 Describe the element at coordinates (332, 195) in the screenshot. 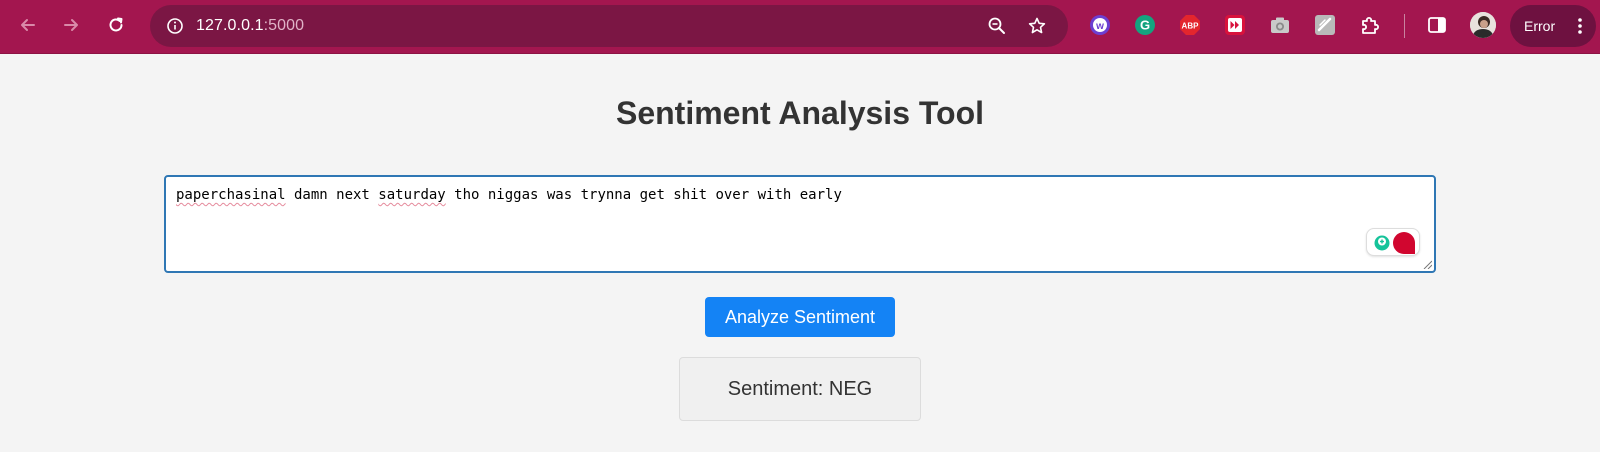

I see `input-text-segment: damn next` at that location.